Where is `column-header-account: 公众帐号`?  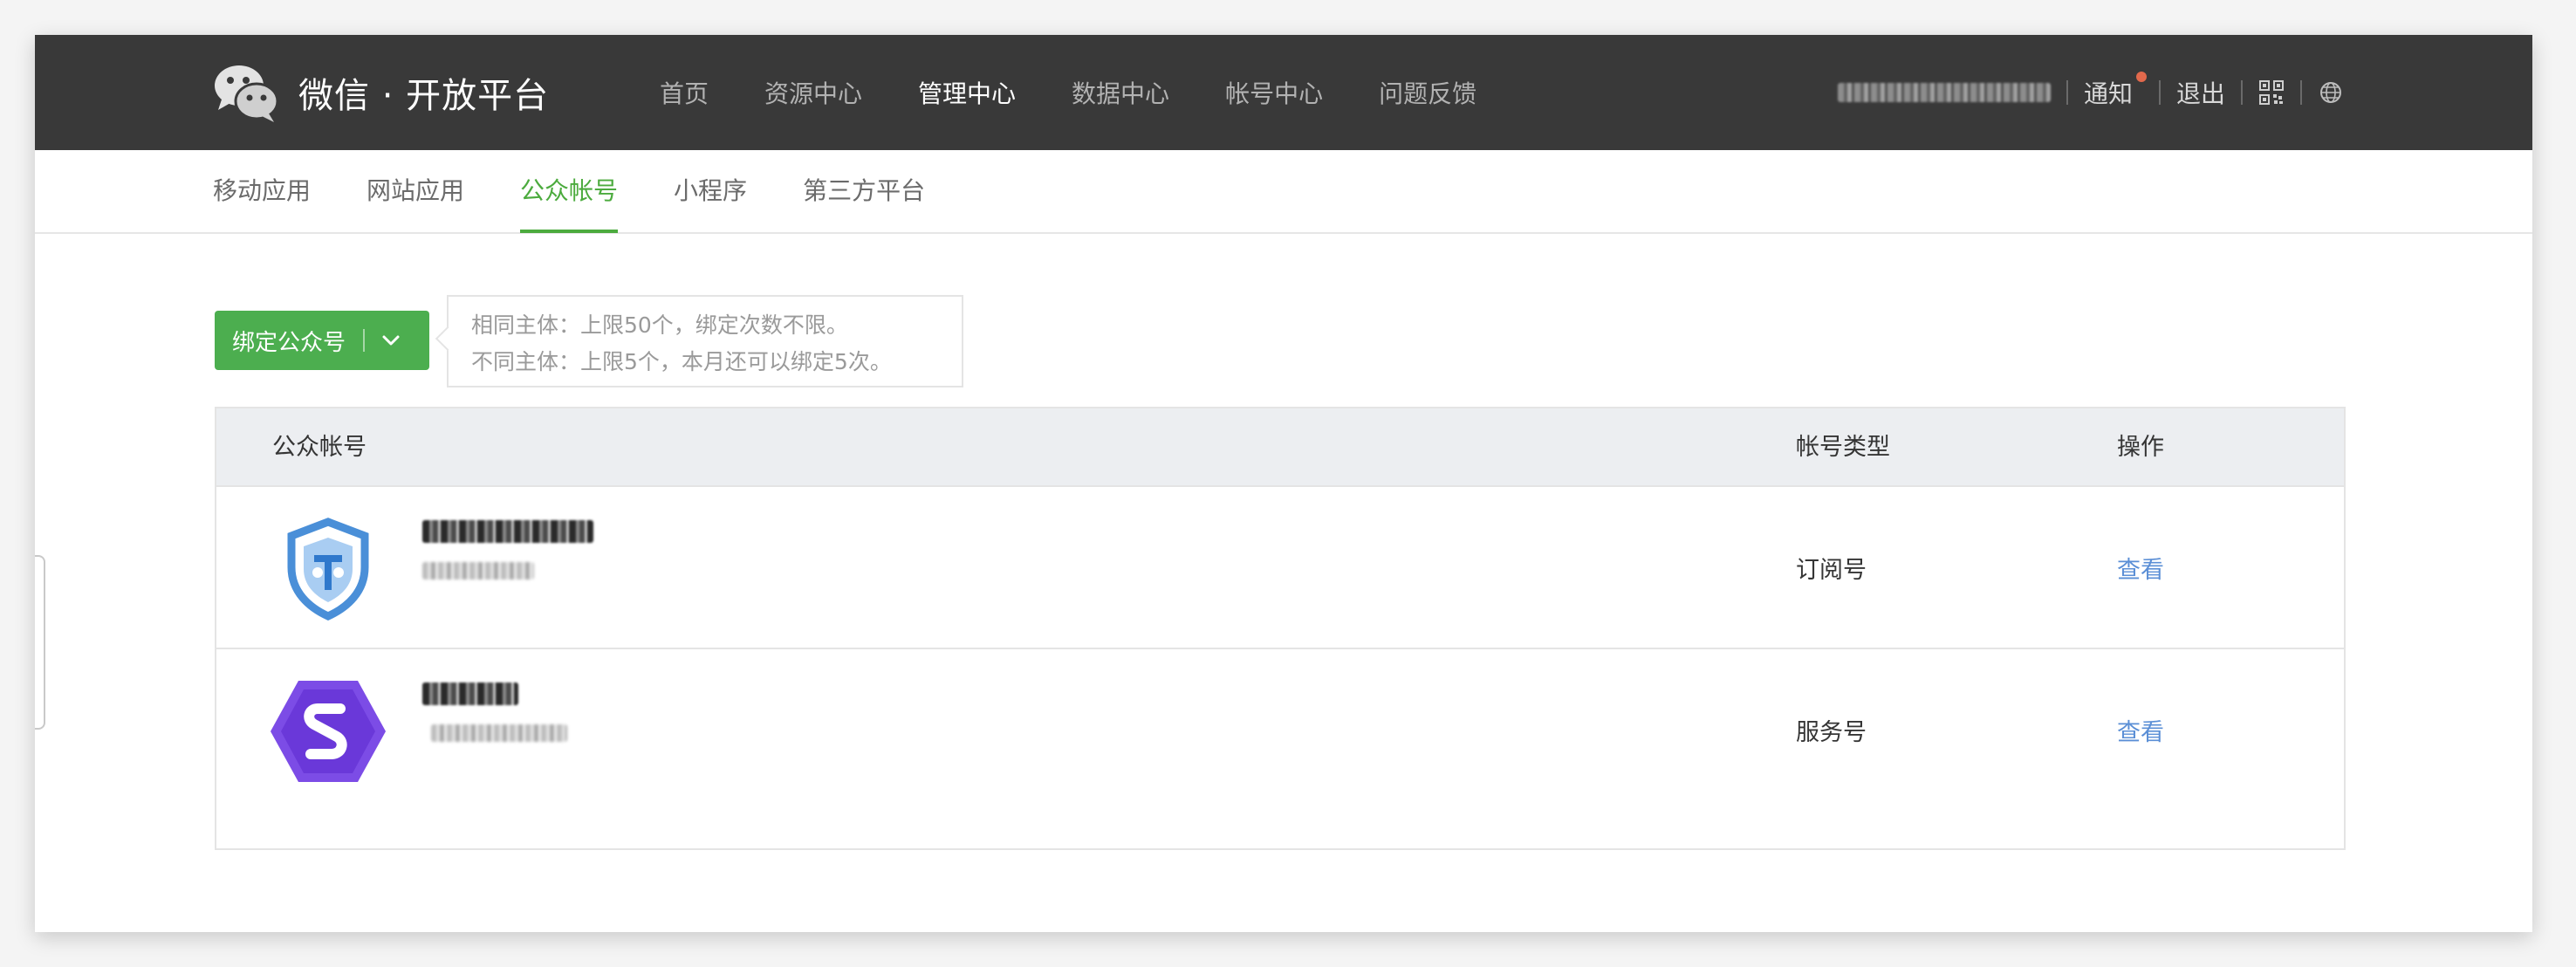 column-header-account: 公众帐号 is located at coordinates (319, 447).